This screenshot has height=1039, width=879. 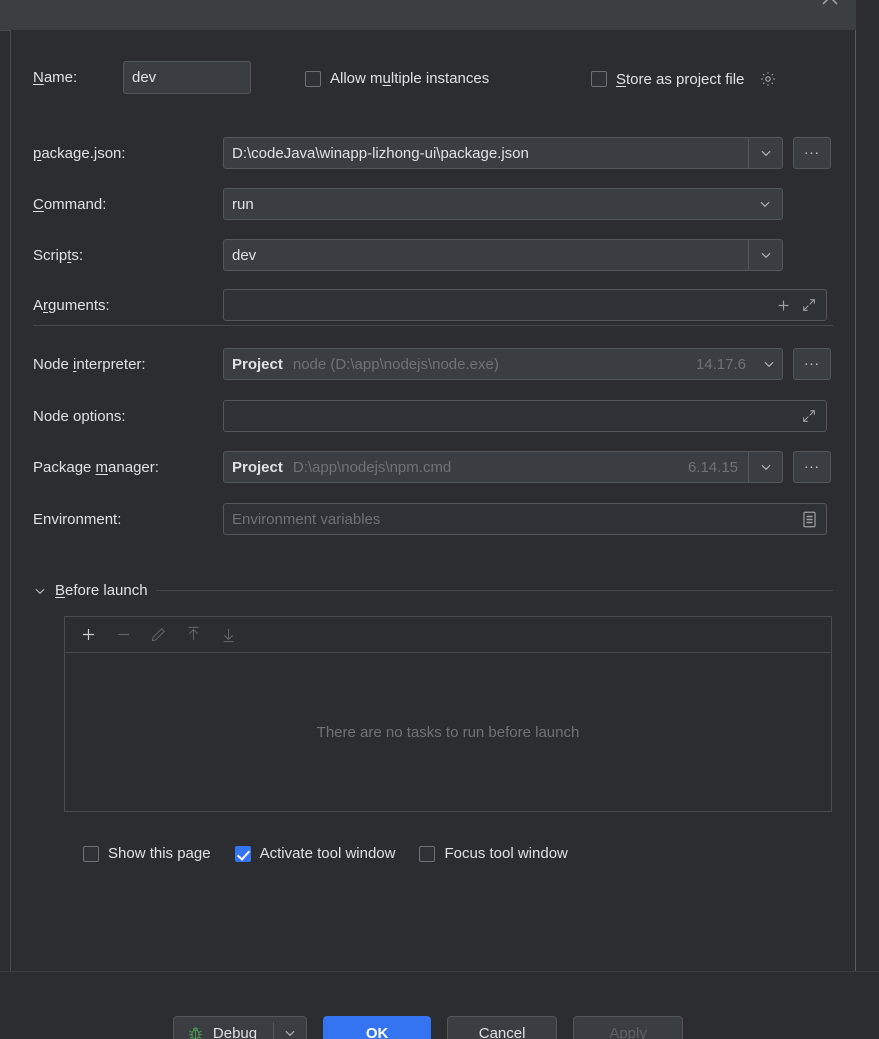 I want to click on package-manager-combo: Project D:\app\nodejs\npm.cmd 6.14.15, so click(x=503, y=467).